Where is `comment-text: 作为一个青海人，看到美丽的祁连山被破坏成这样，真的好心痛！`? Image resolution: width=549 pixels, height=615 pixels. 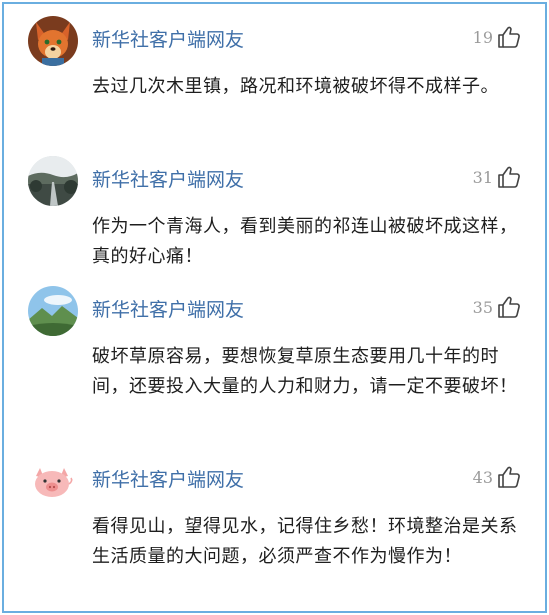 comment-text: 作为一个青海人，看到美丽的祁连山被破坏成这样，真的好心痛！ is located at coordinates (305, 241).